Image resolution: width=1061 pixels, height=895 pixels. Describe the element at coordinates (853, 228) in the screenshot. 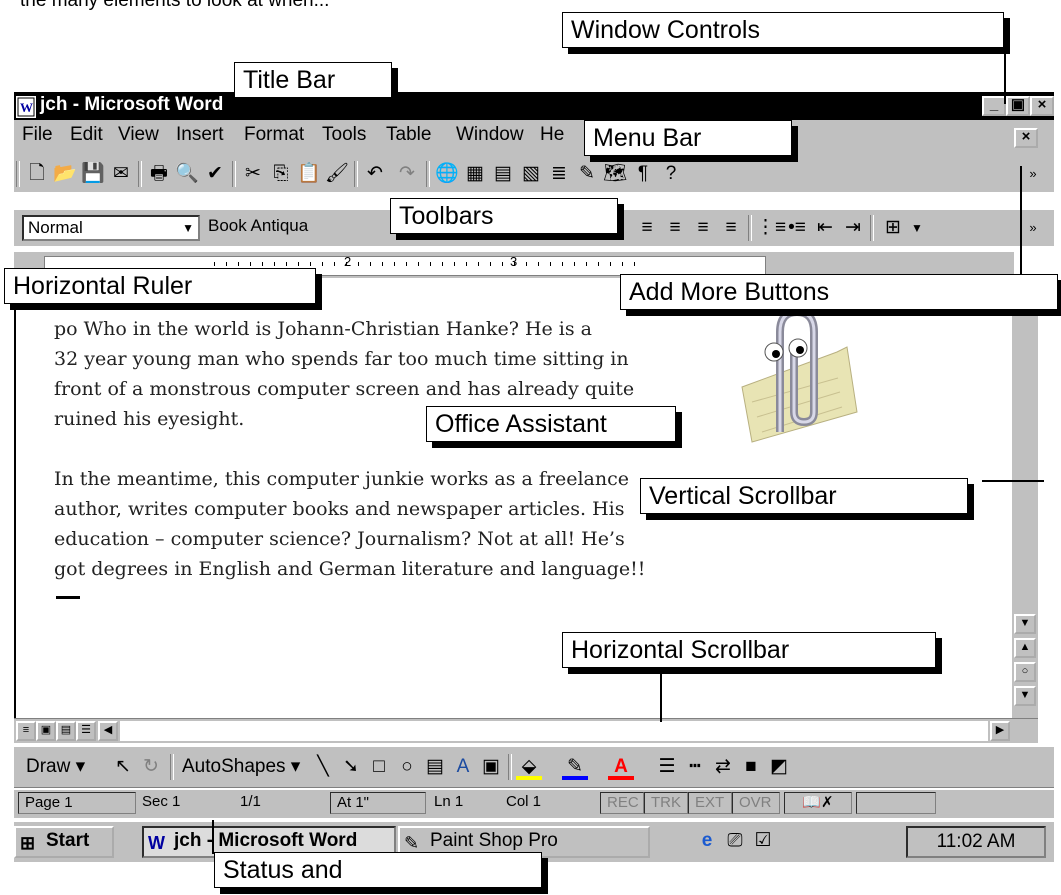

I see `increase-indent-icon: ⇥` at that location.